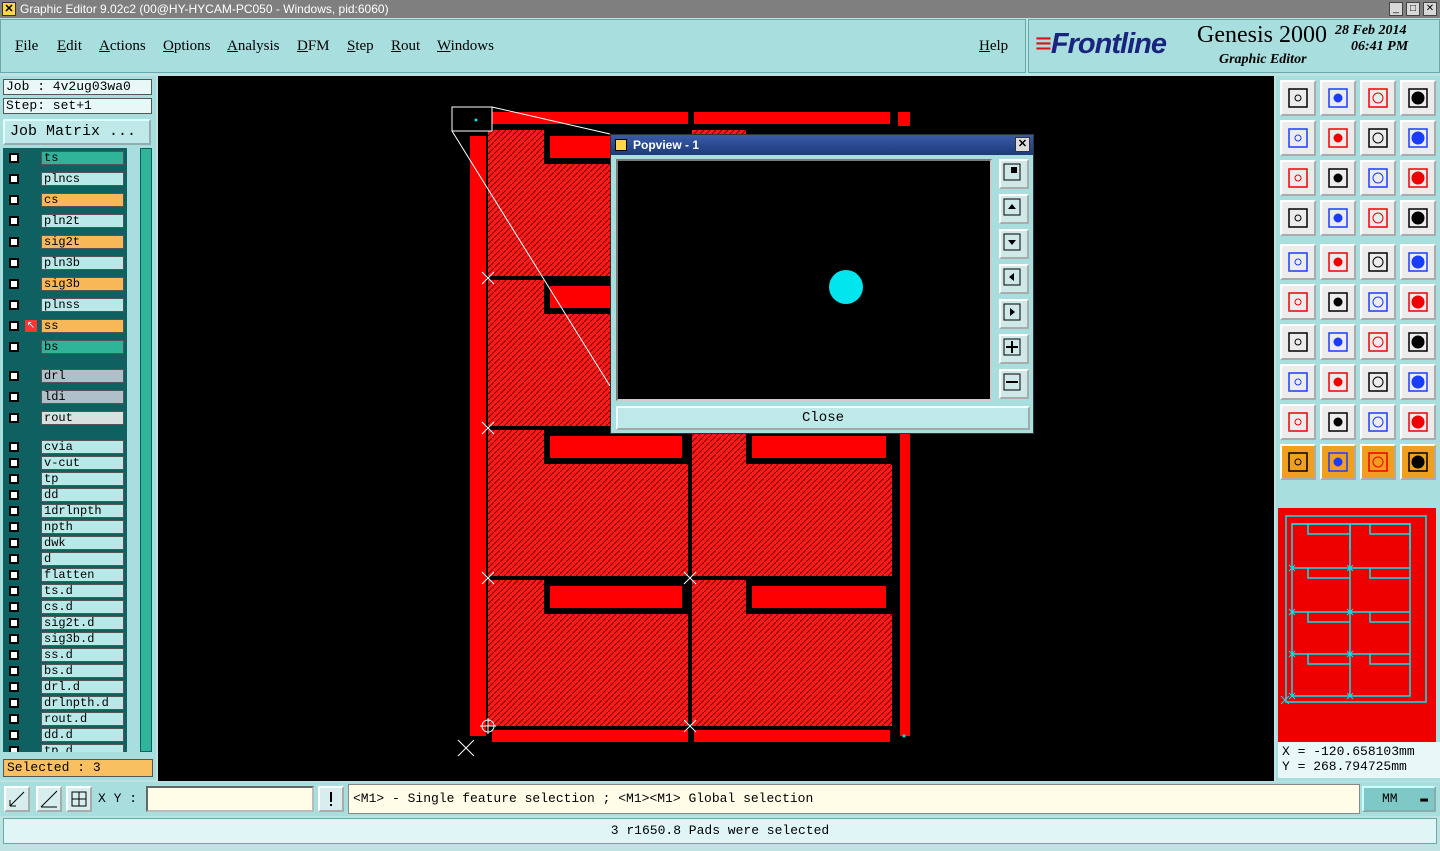  I want to click on arc-button, so click(1378, 342).